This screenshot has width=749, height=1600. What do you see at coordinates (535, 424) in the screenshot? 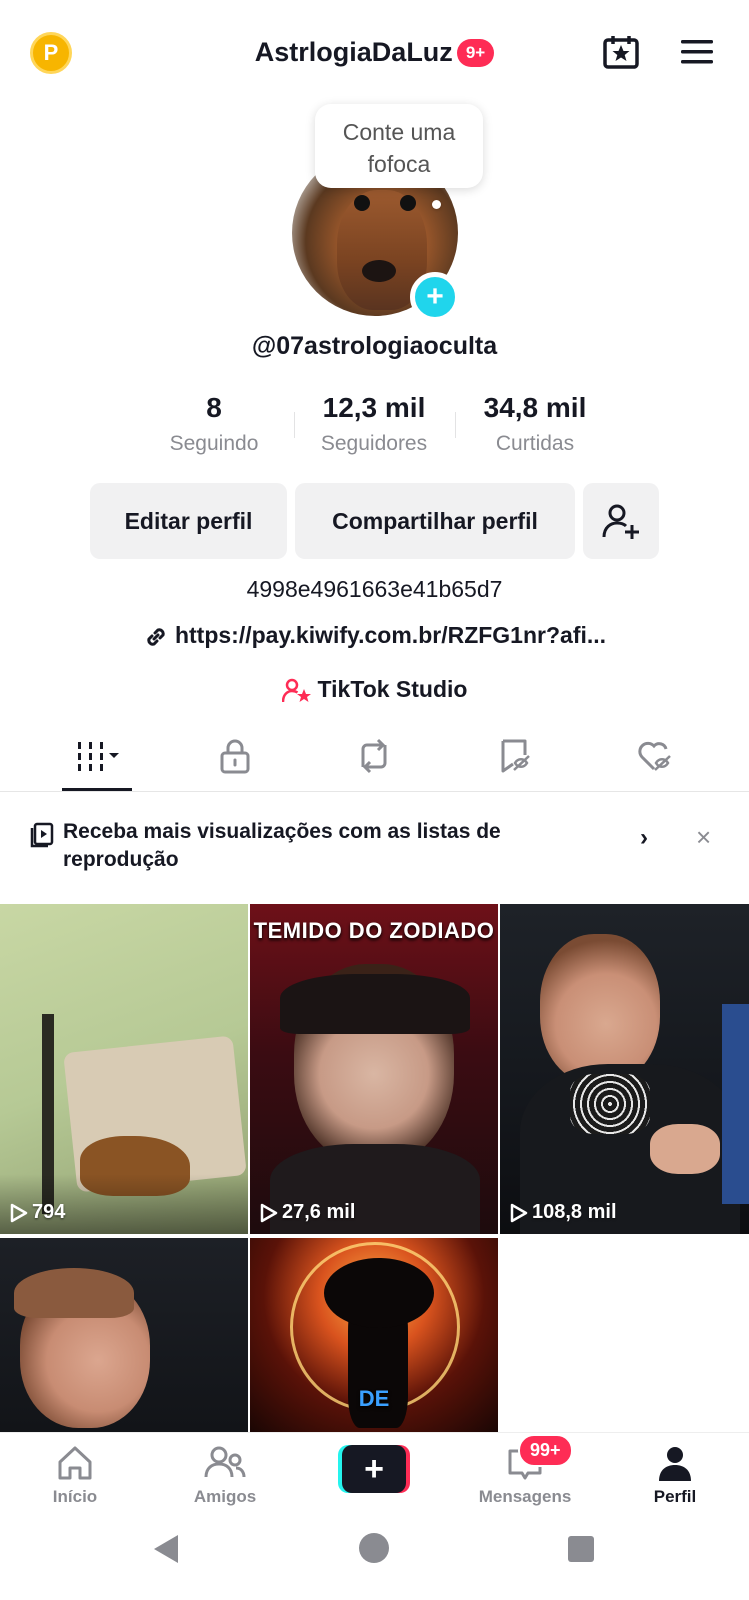
I see `stat-likes: 34,8 mil Curtidas` at bounding box center [535, 424].